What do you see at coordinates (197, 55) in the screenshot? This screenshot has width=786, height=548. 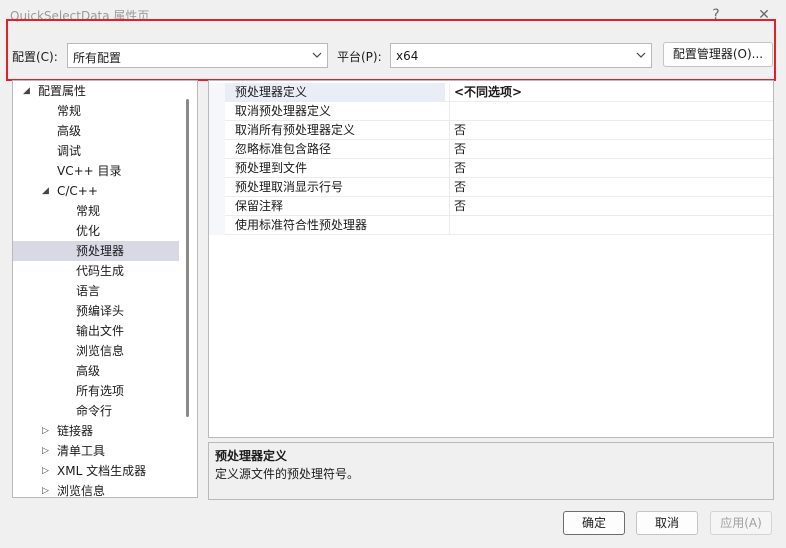 I see `config-dropdown: 所有配置` at bounding box center [197, 55].